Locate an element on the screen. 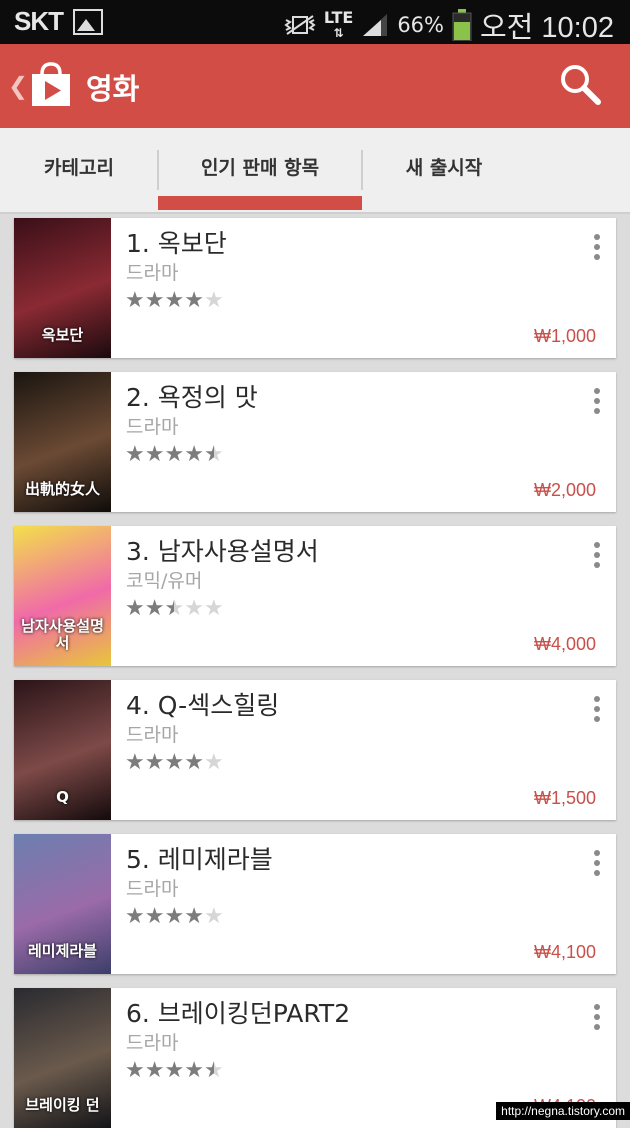  play-store-bag-icon is located at coordinates (51, 85).